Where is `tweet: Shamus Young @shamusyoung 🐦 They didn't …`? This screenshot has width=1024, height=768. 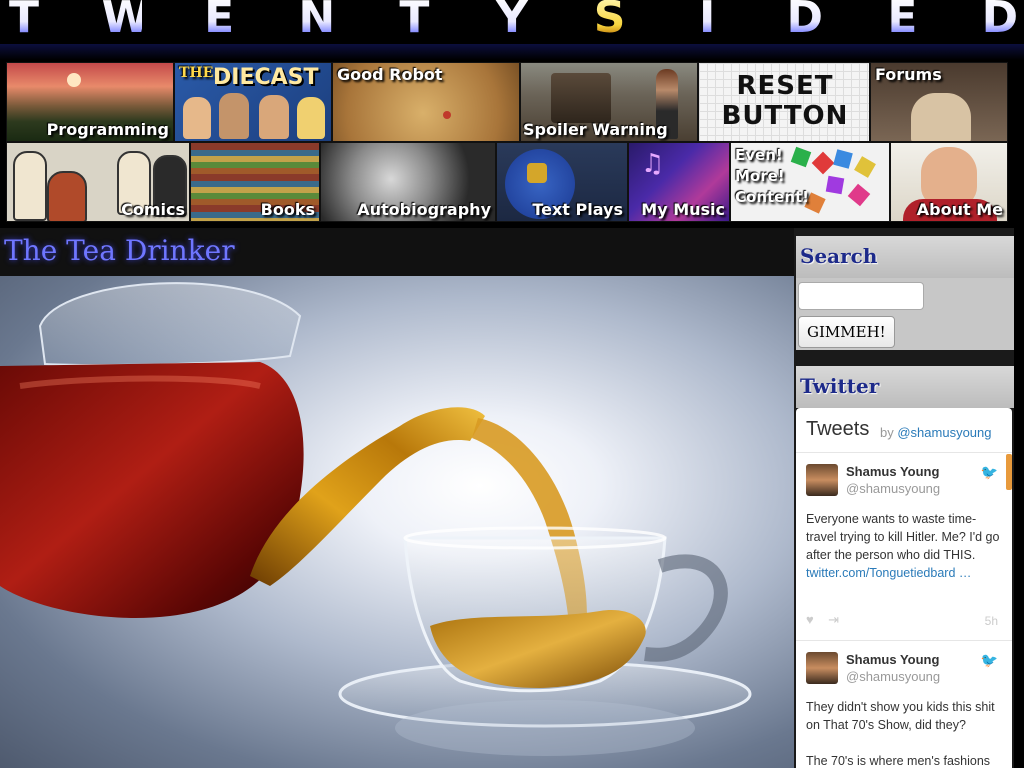 tweet: Shamus Young @shamusyoung 🐦 They didn't … is located at coordinates (904, 705).